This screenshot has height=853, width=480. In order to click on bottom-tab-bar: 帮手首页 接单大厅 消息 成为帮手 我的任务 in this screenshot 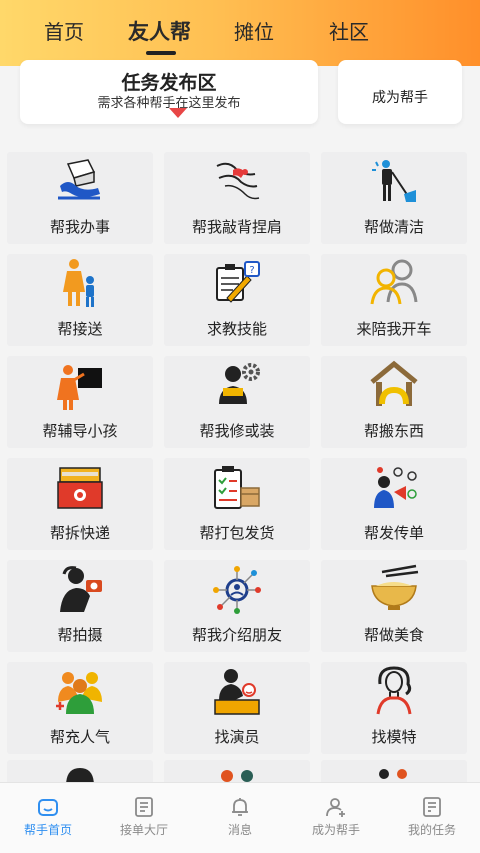, I will do `click(240, 817)`.